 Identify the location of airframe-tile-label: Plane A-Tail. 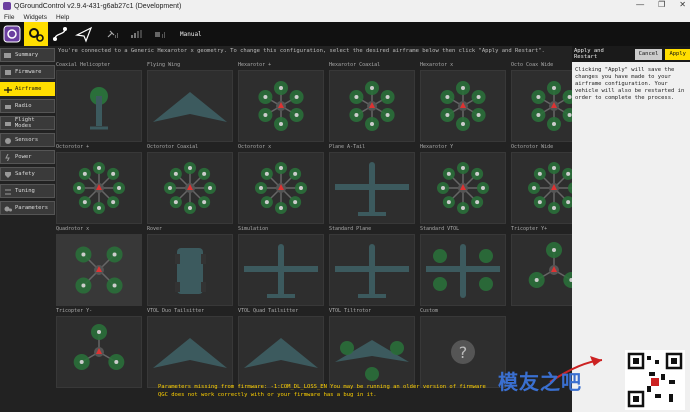
(347, 147).